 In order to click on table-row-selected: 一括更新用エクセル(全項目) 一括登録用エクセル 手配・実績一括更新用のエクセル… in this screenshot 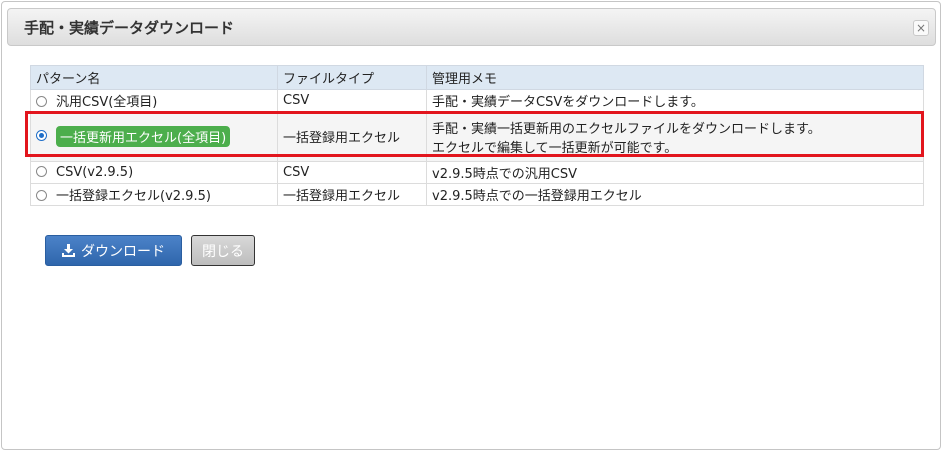, I will do `click(477, 136)`.